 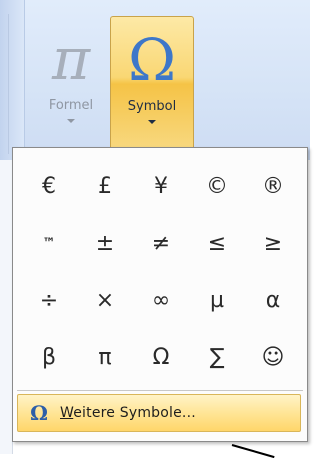 I want to click on symbol-cell: ÷, so click(x=49, y=300).